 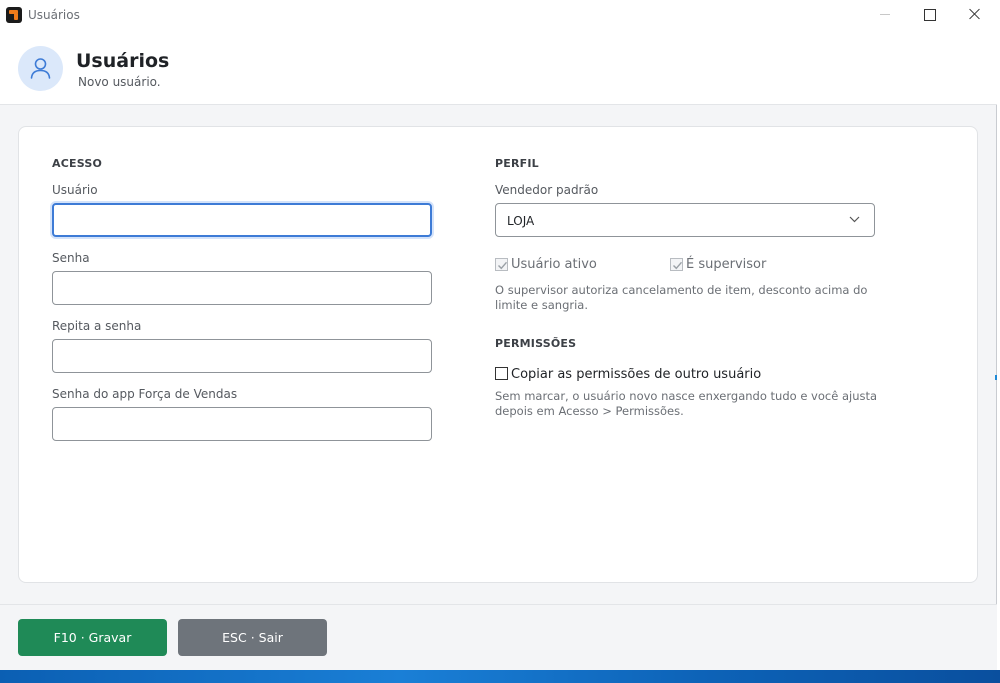 I want to click on repita-senha-label: Repita a senha, so click(x=97, y=326).